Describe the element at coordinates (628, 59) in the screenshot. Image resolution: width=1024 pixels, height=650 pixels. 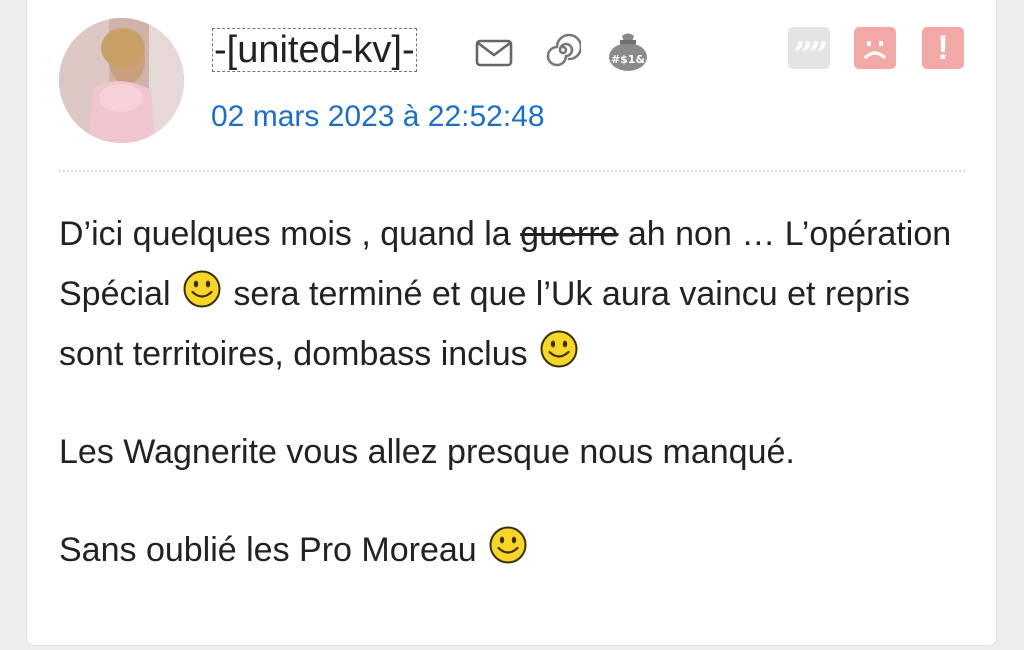
I see `badge-text: #$1&` at that location.